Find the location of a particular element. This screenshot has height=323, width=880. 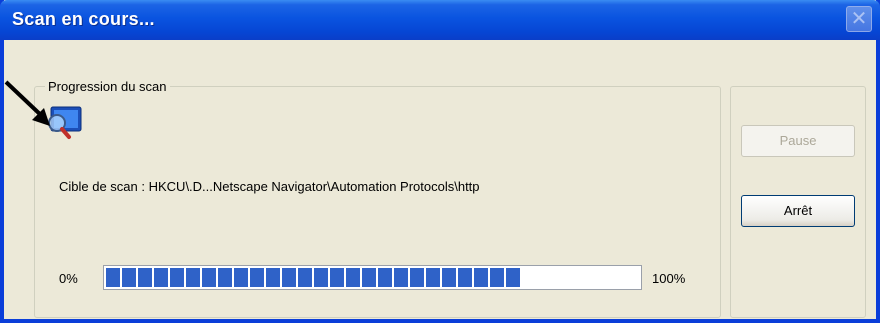

progress-fill is located at coordinates (314, 277).